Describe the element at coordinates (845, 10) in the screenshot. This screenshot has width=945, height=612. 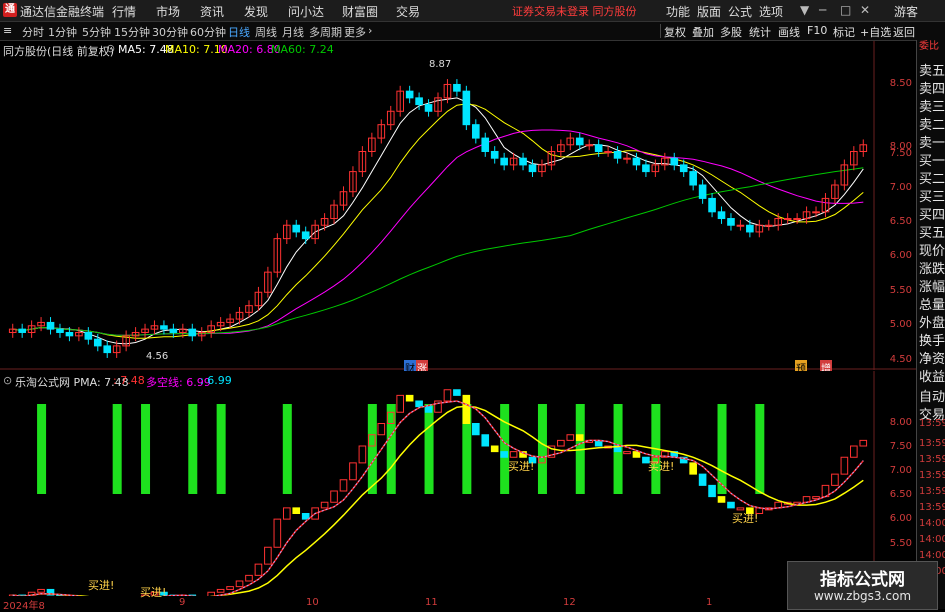
I see `maximize-icon: □` at that location.